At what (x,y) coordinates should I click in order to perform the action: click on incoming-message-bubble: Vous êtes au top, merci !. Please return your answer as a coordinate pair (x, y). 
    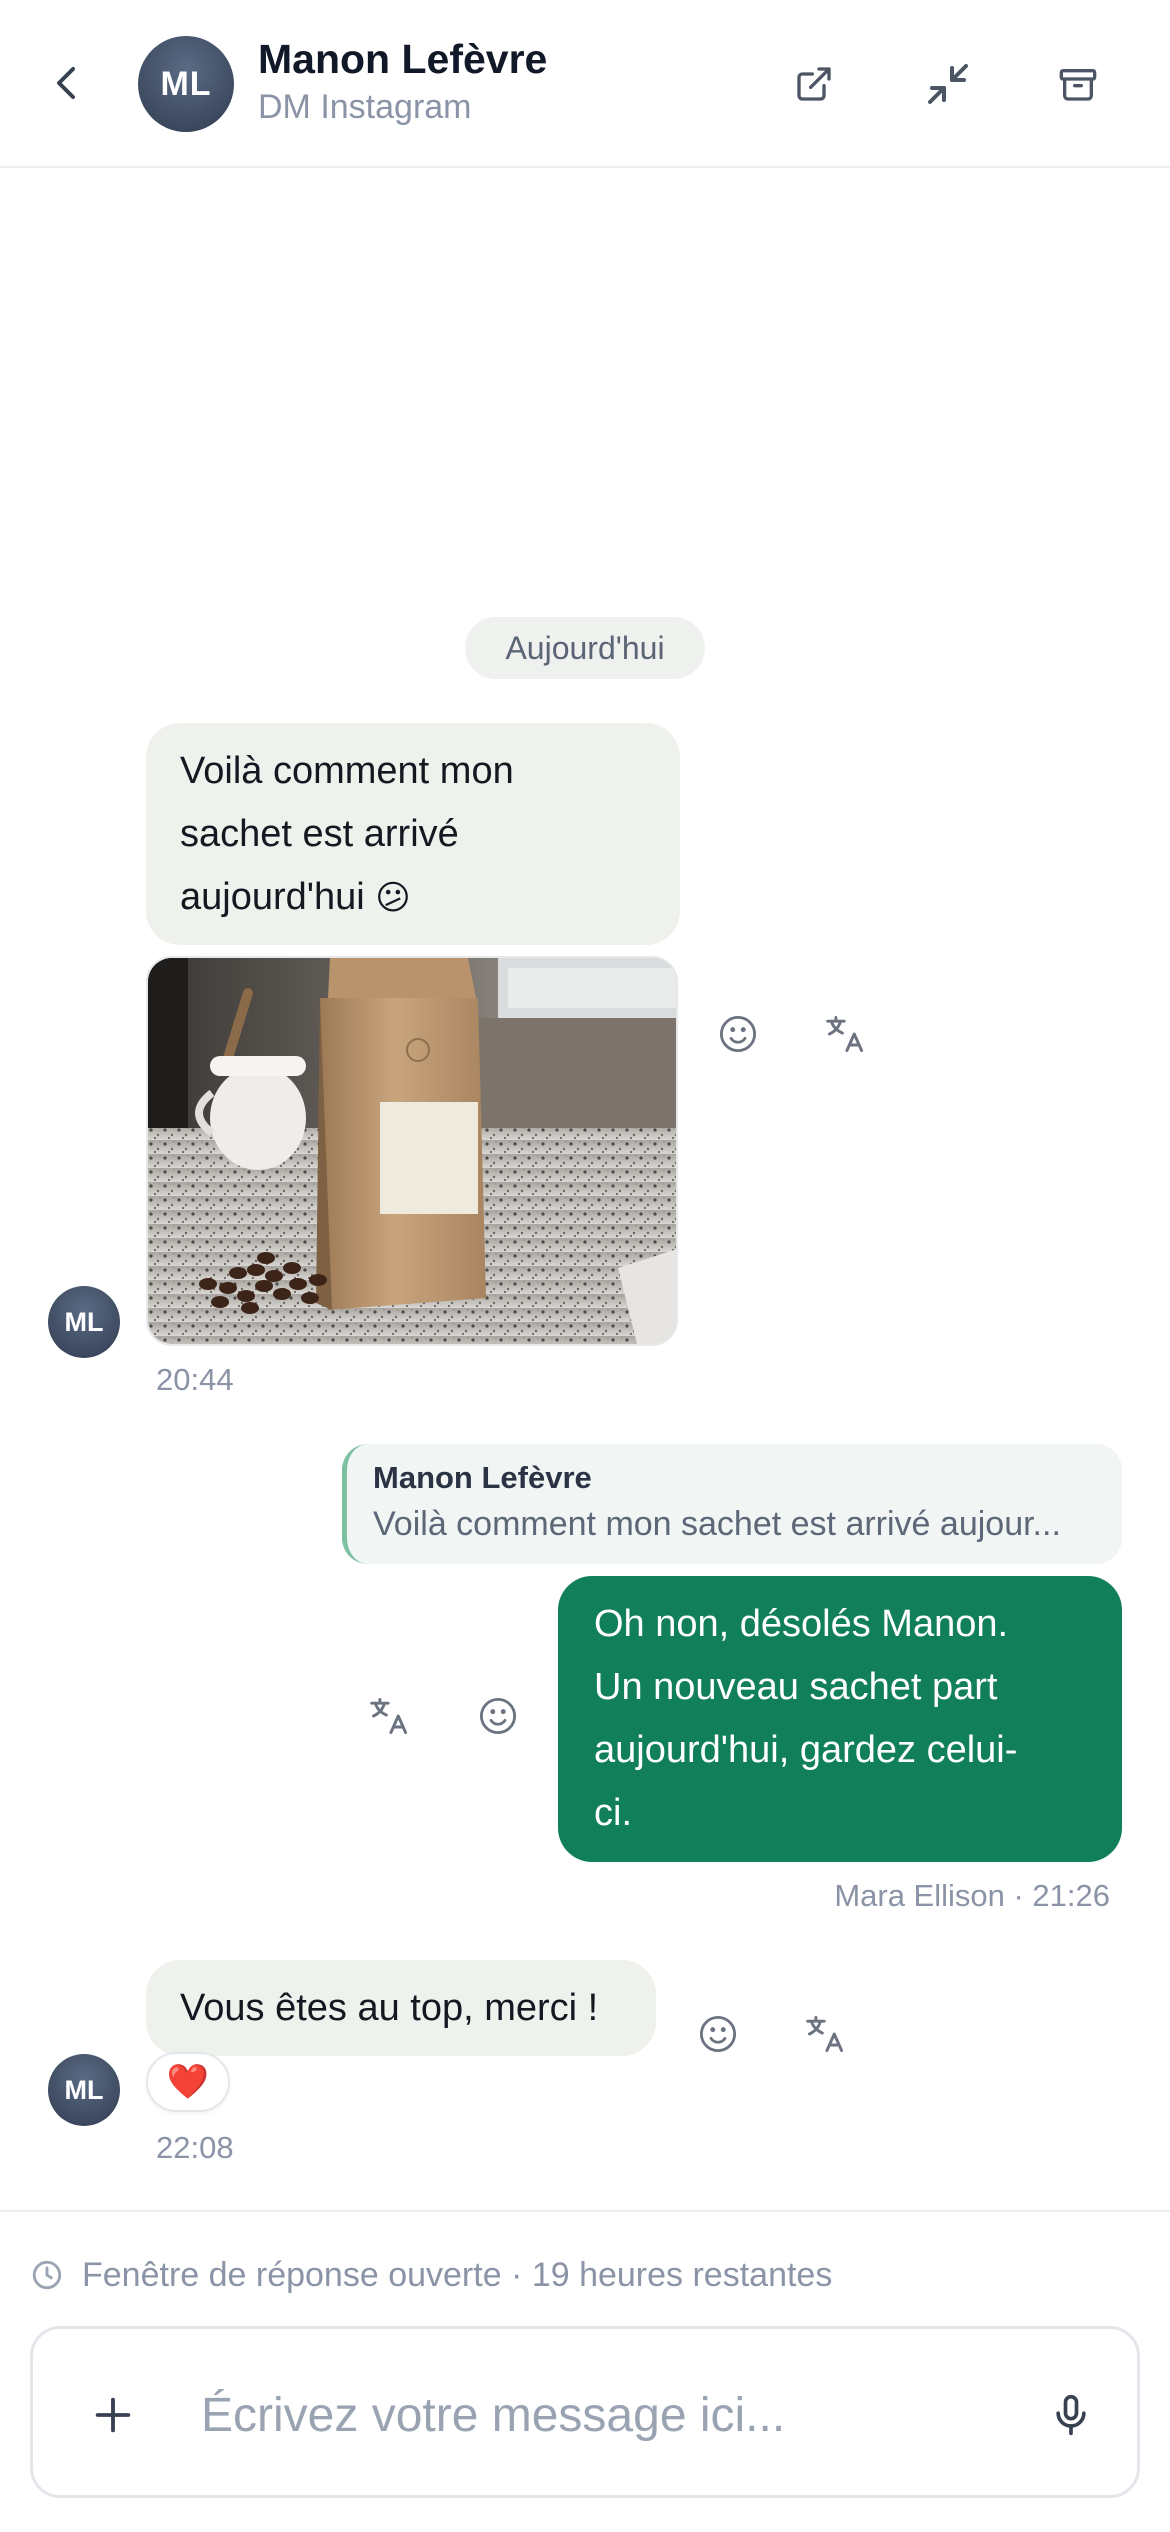
    Looking at the image, I should click on (401, 2008).